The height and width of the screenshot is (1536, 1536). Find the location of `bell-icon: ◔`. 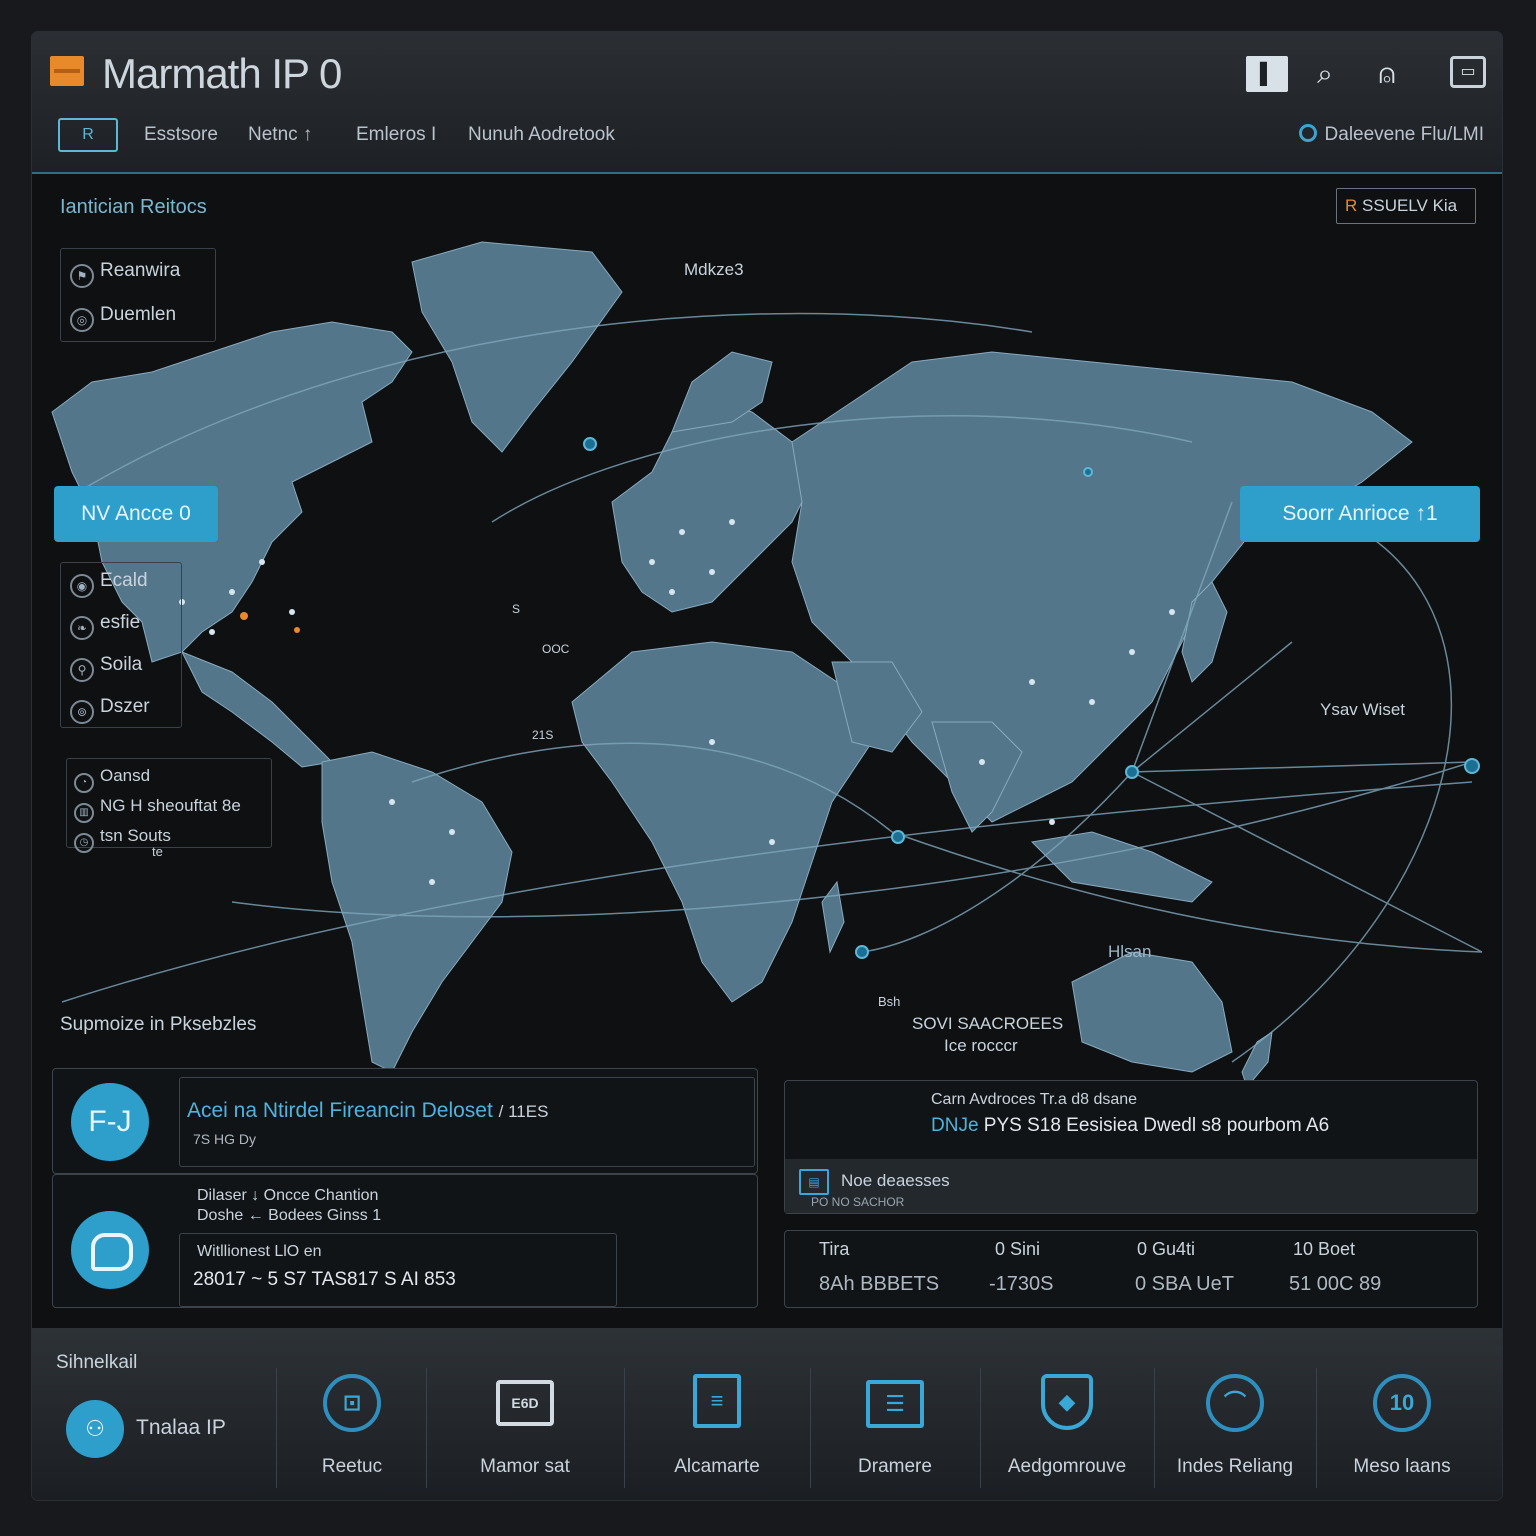

bell-icon: ◔ is located at coordinates (84, 783).